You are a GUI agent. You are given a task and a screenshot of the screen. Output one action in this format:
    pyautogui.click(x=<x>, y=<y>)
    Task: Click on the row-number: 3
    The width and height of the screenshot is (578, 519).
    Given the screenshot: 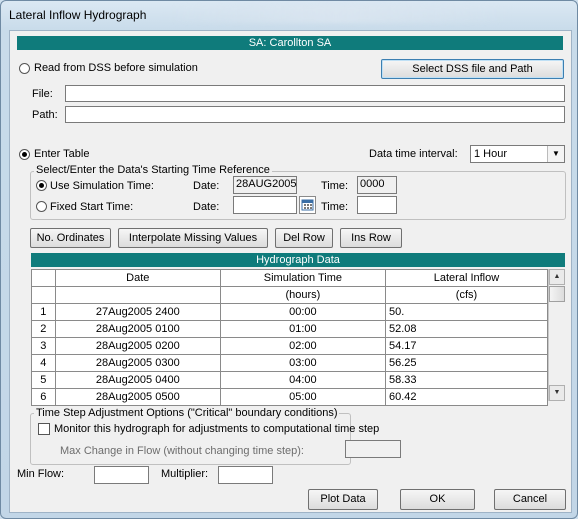 What is the action you would take?
    pyautogui.click(x=43, y=346)
    